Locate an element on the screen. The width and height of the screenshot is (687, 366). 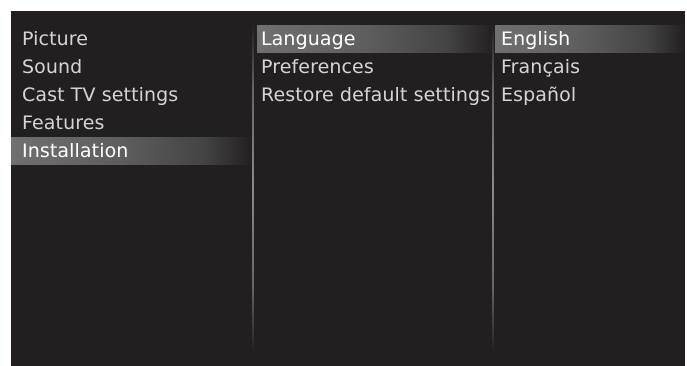
language-option-espanol: Español is located at coordinates (589, 95).